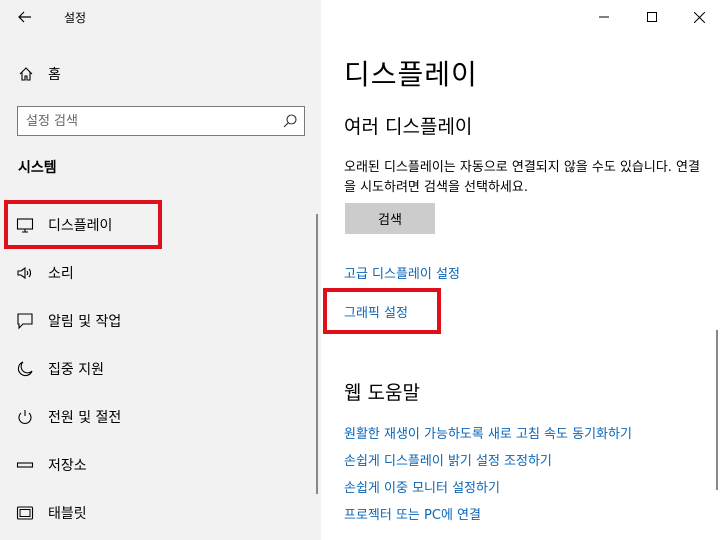  What do you see at coordinates (160, 369) in the screenshot?
I see `sidebar-item-focus-assist: 집중 지원` at bounding box center [160, 369].